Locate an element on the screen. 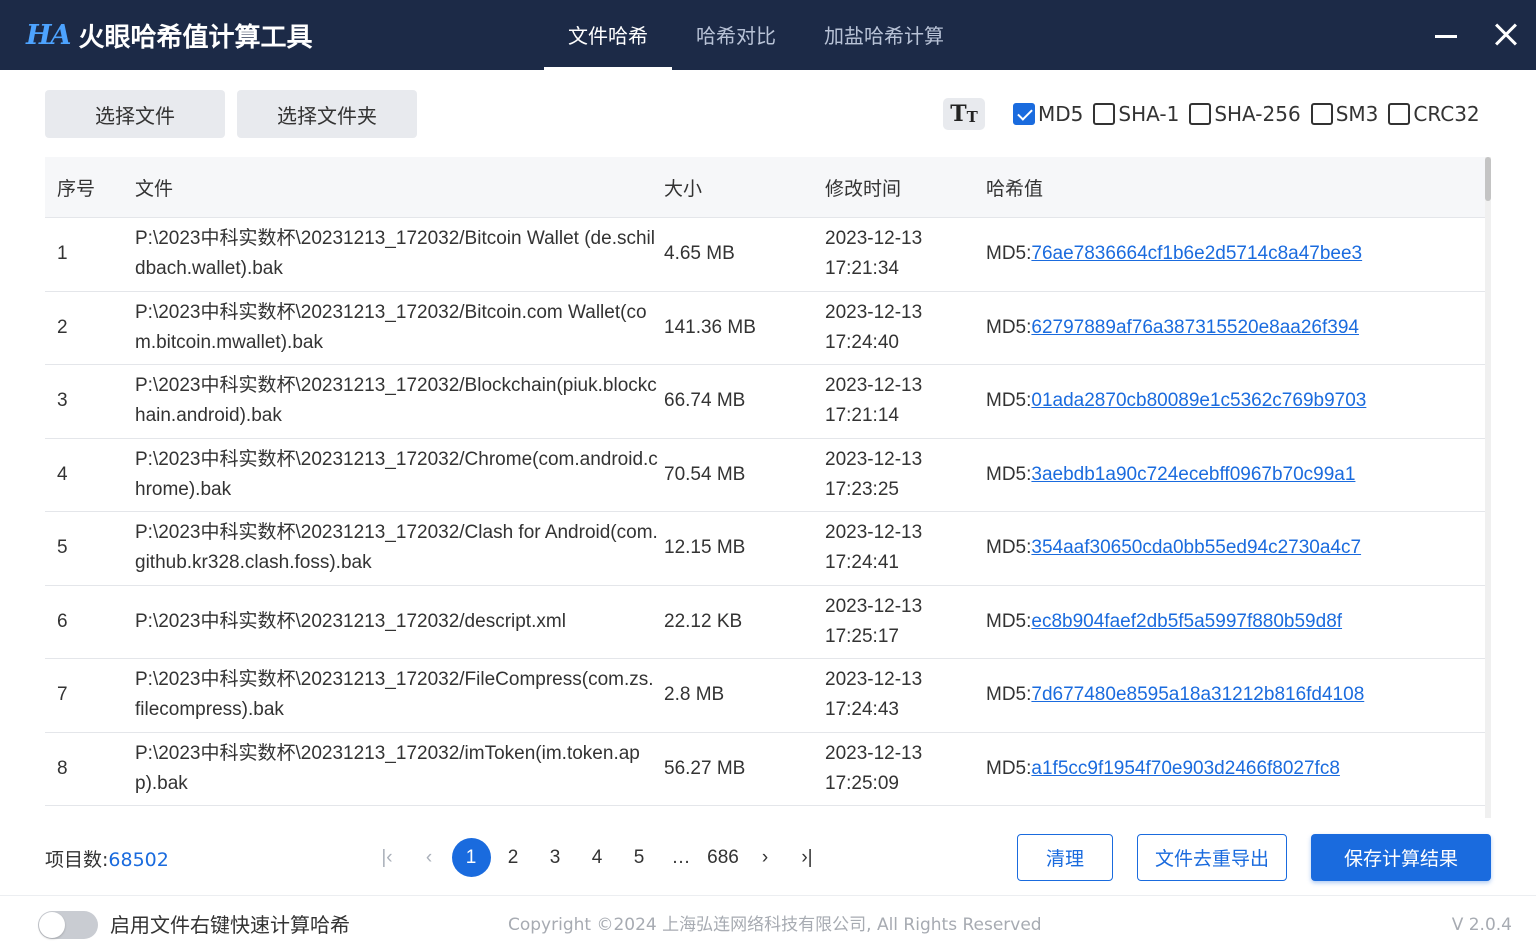 The image size is (1536, 951). hash-link: 76ae7836664cf1b6e2d5714c8a47bee3 is located at coordinates (1196, 253).